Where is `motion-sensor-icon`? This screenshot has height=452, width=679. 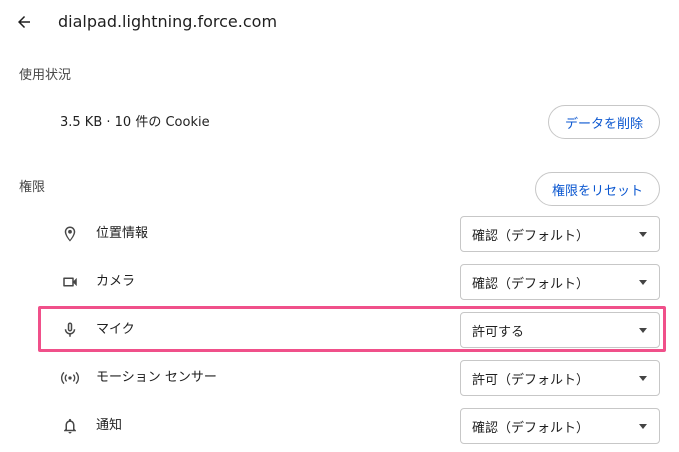
motion-sensor-icon is located at coordinates (70, 378).